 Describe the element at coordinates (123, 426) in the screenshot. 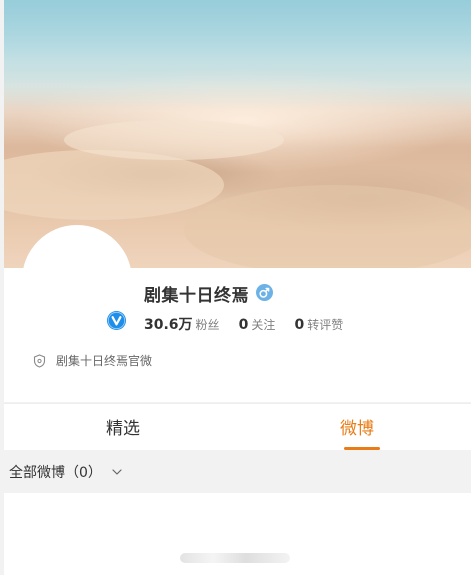

I see `tab-featured: 精选` at that location.